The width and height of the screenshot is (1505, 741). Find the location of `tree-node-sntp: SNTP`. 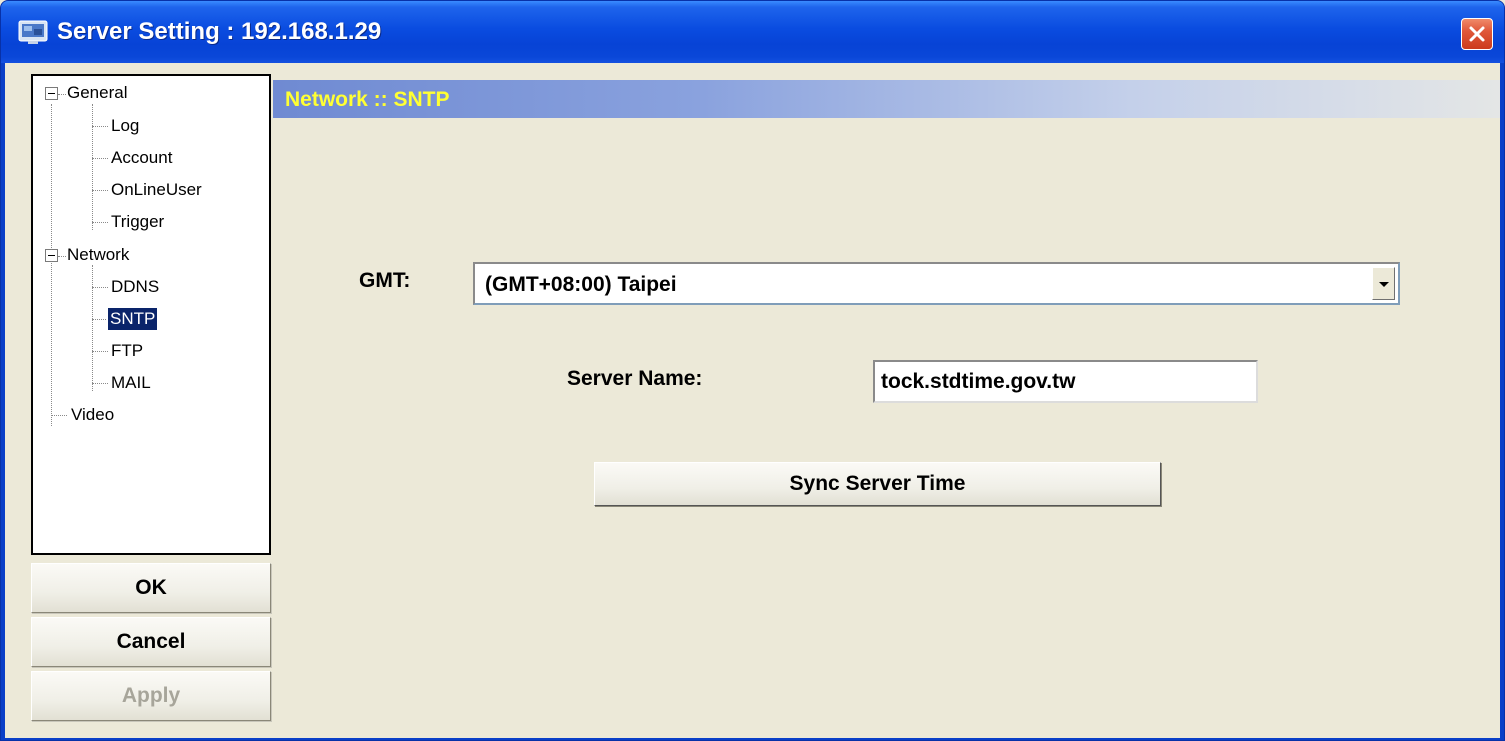

tree-node-sntp: SNTP is located at coordinates (133, 319).